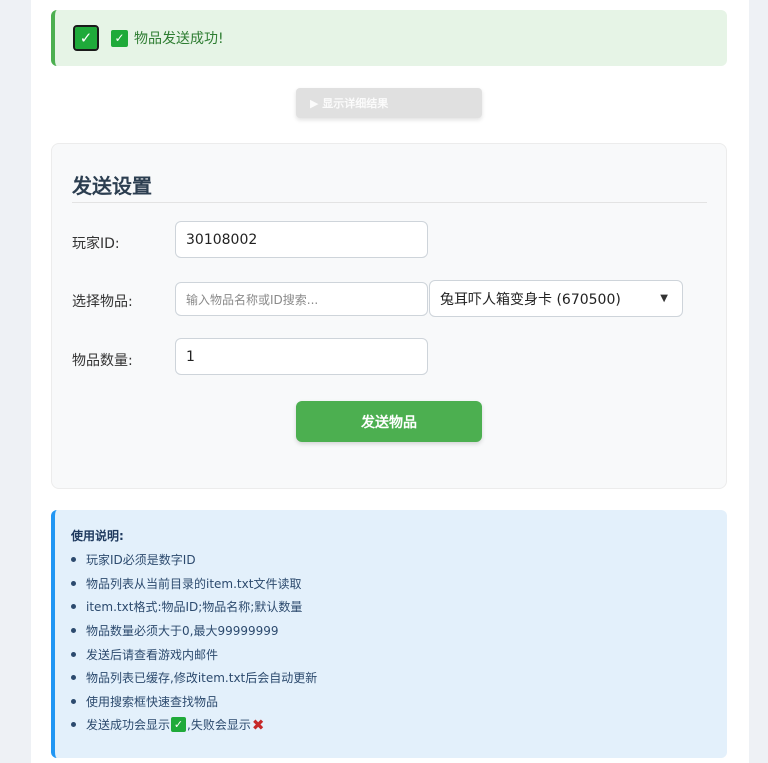 Image resolution: width=768 pixels, height=763 pixels. What do you see at coordinates (194, 584) in the screenshot?
I see `list-item: 物品列表从当前目录的item.txt文件读取` at bounding box center [194, 584].